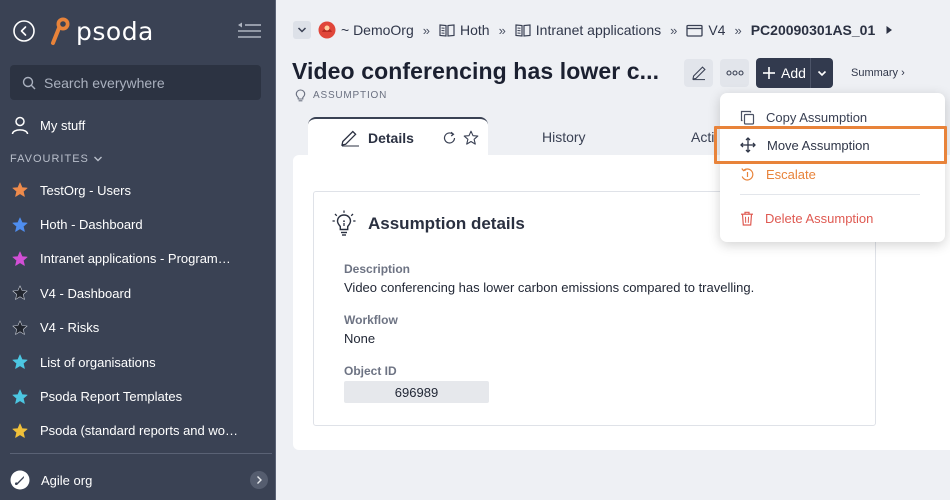  I want to click on add-dropdown-toggle, so click(821, 73).